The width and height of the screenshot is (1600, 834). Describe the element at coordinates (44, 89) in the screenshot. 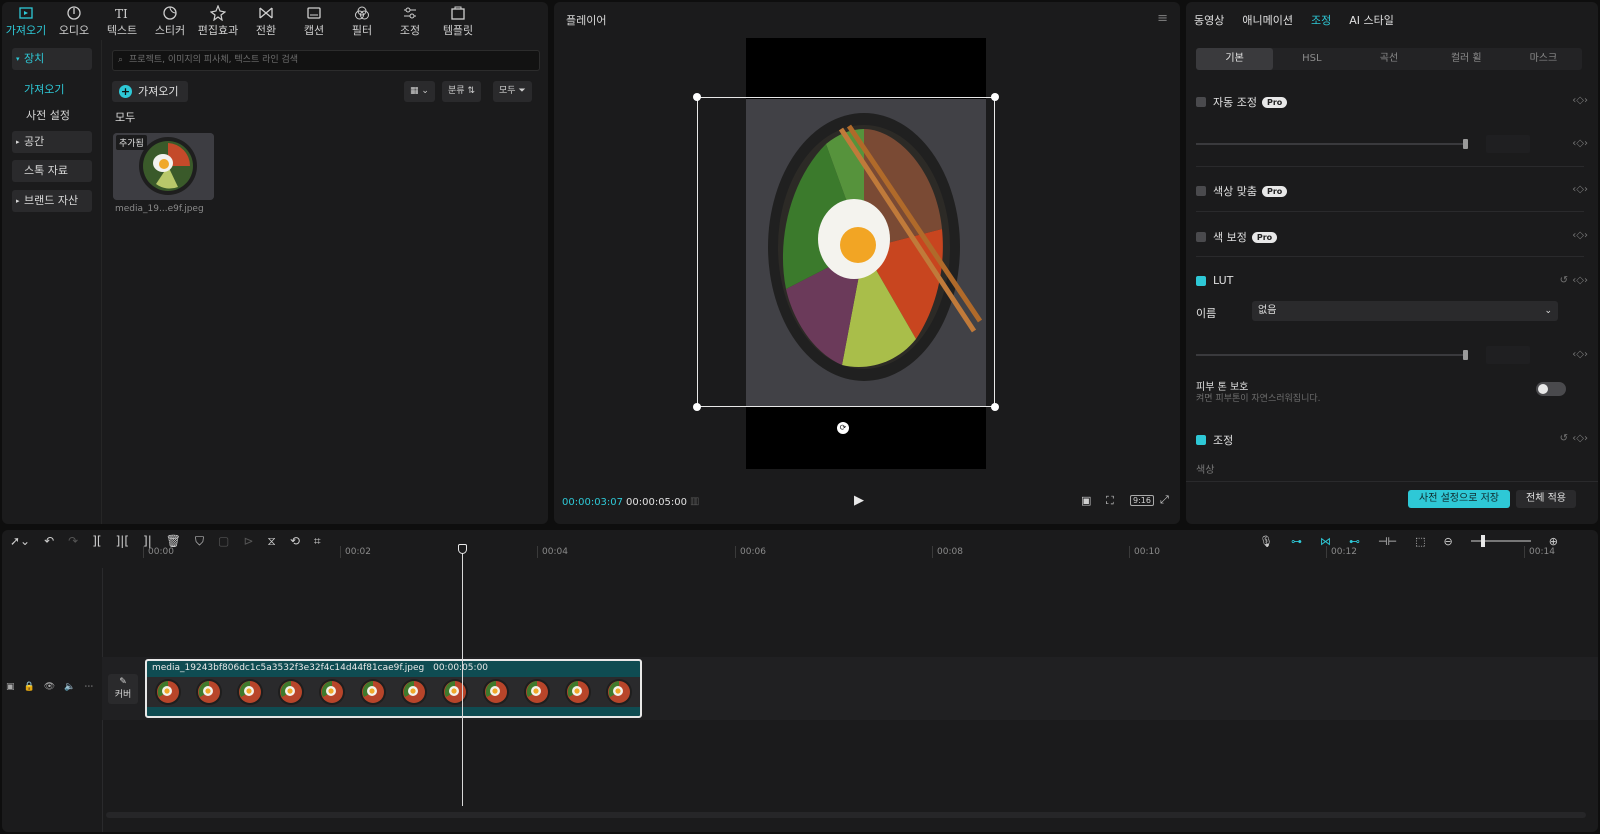

I see `sidebar-item-import: 가져오기` at that location.